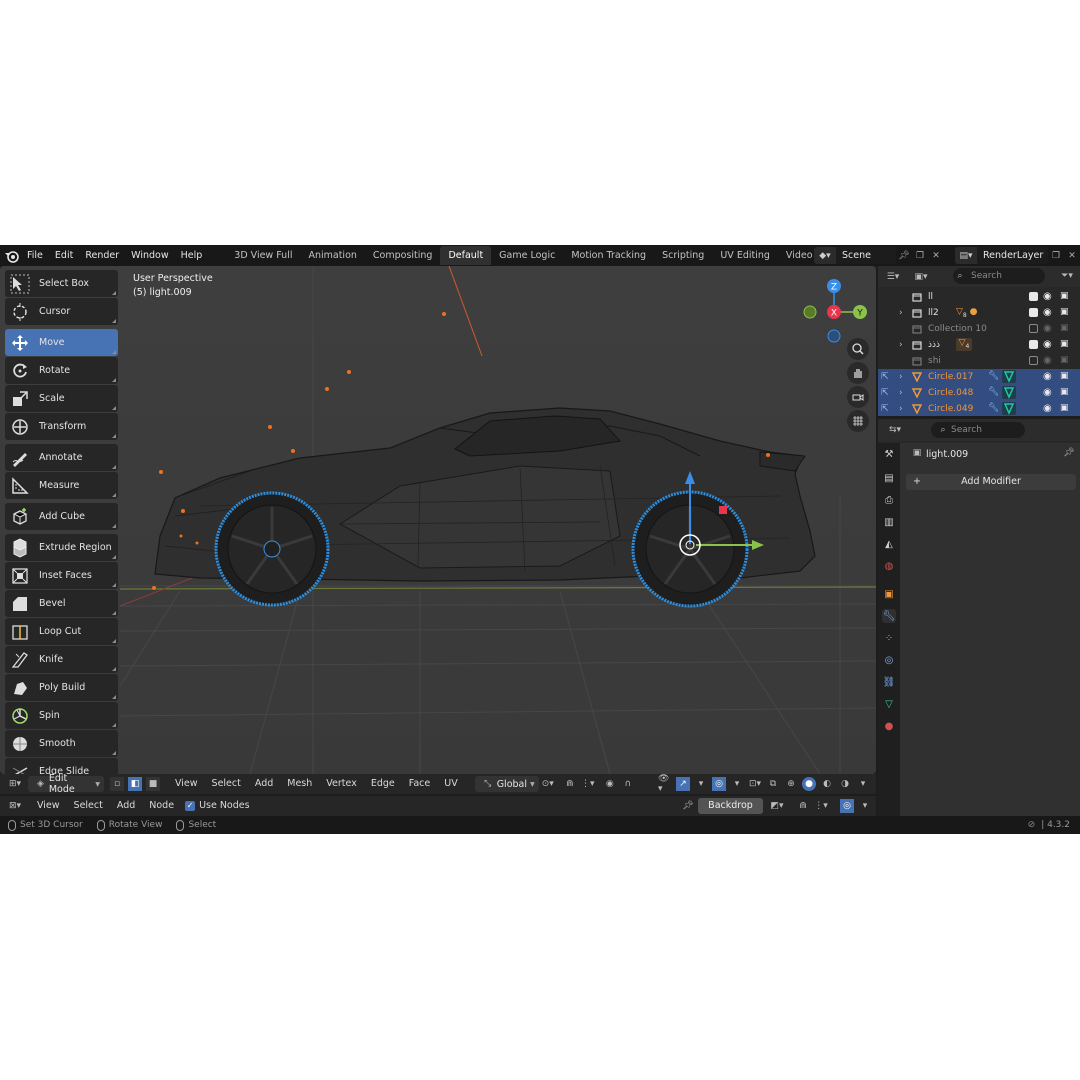 The image size is (1080, 1080). Describe the element at coordinates (836, 310) in the screenshot. I see `navigation-gizmo: Z Y X` at that location.